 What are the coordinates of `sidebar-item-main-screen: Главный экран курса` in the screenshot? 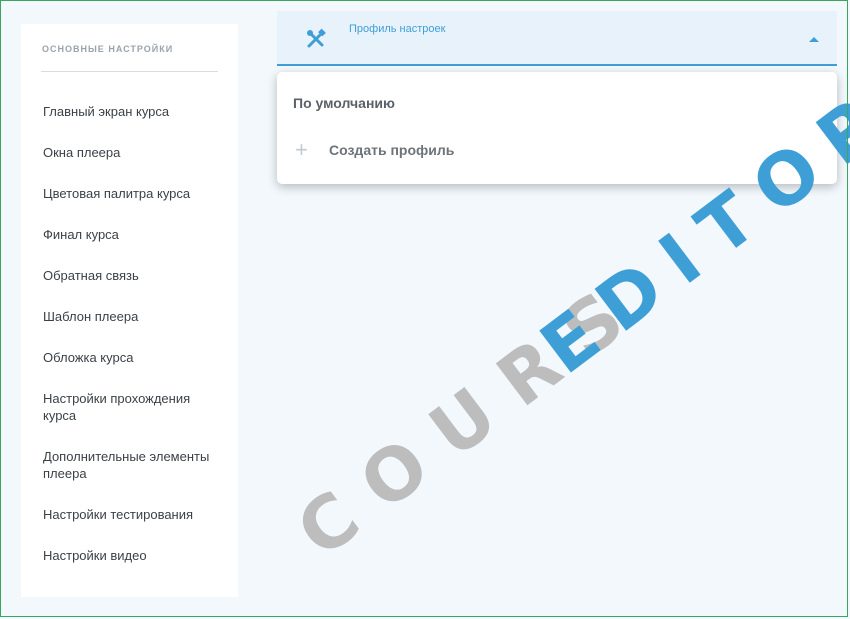 It's located at (133, 111).